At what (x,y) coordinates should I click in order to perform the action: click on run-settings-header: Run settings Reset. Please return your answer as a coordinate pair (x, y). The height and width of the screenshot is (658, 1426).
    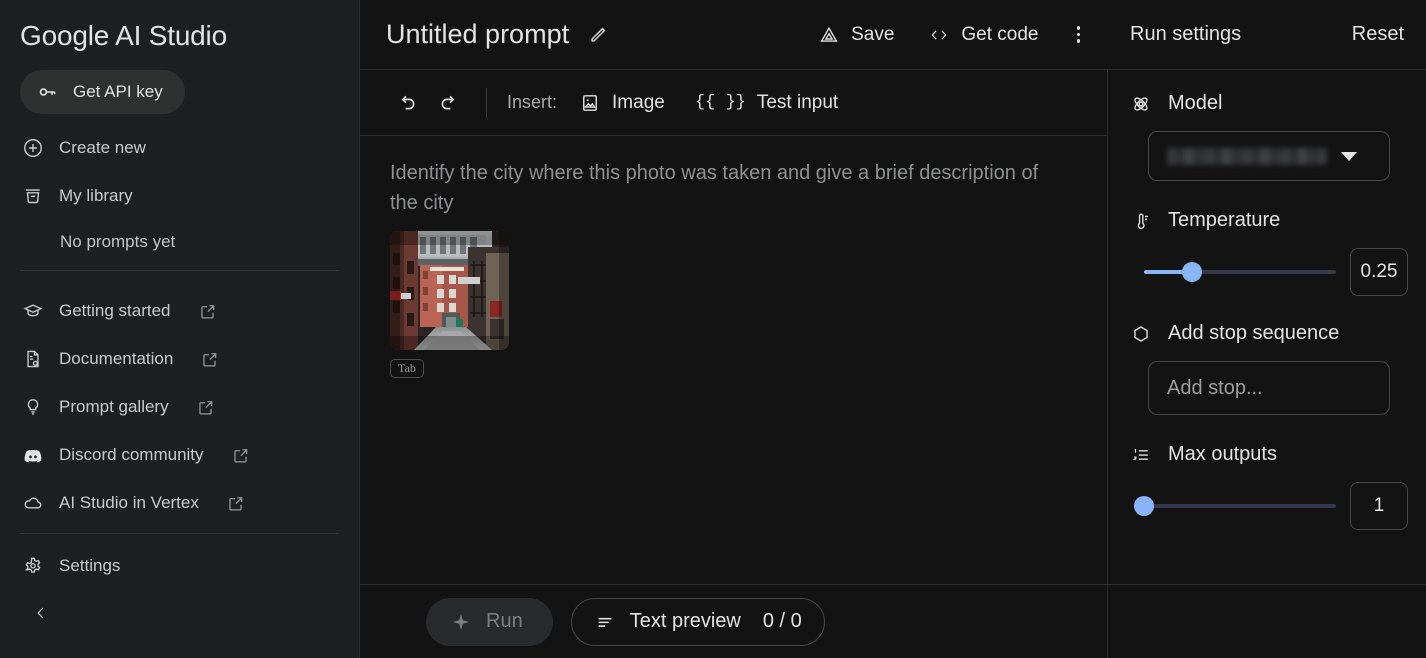
    Looking at the image, I should click on (1267, 35).